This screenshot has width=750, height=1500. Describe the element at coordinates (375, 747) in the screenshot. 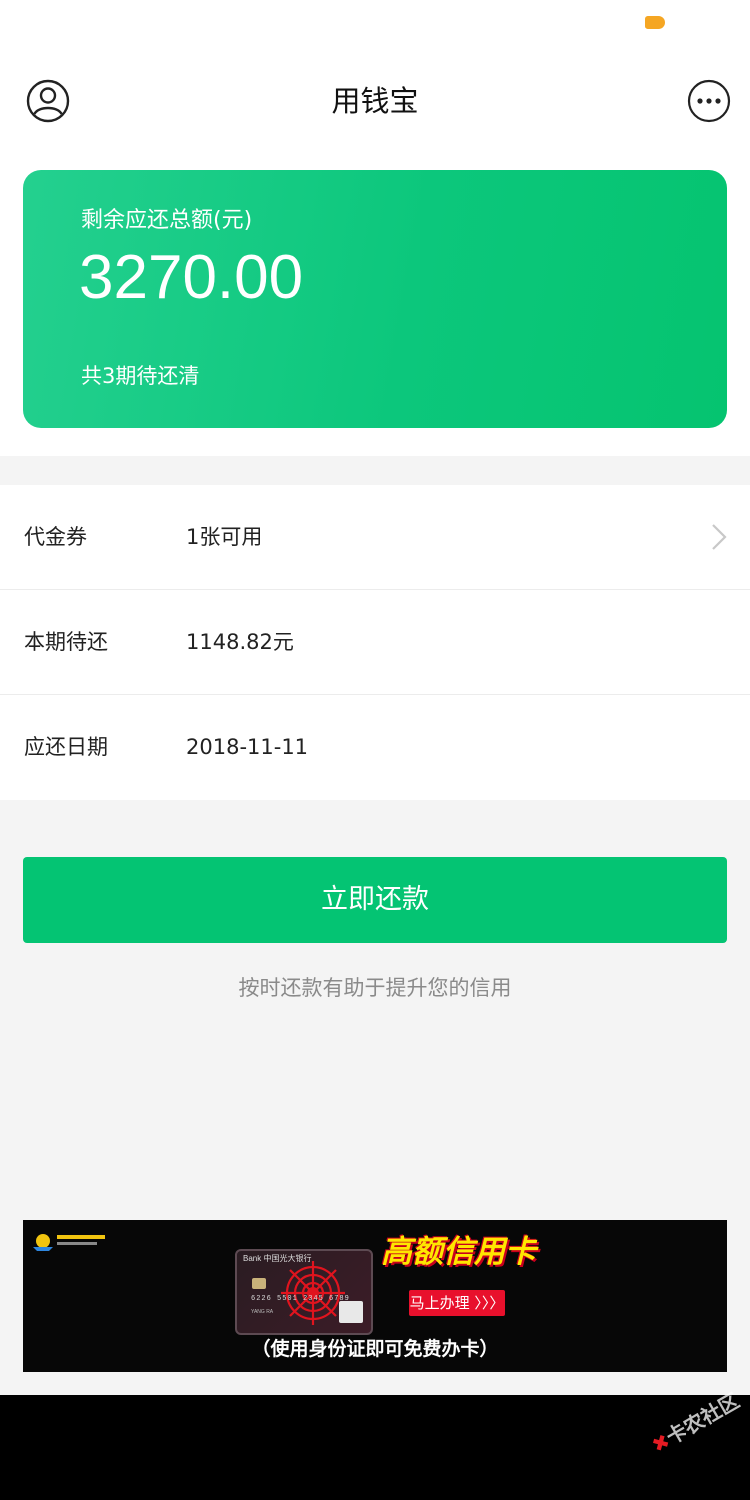

I see `due-date-row: 应还日期 2018-11-11` at that location.